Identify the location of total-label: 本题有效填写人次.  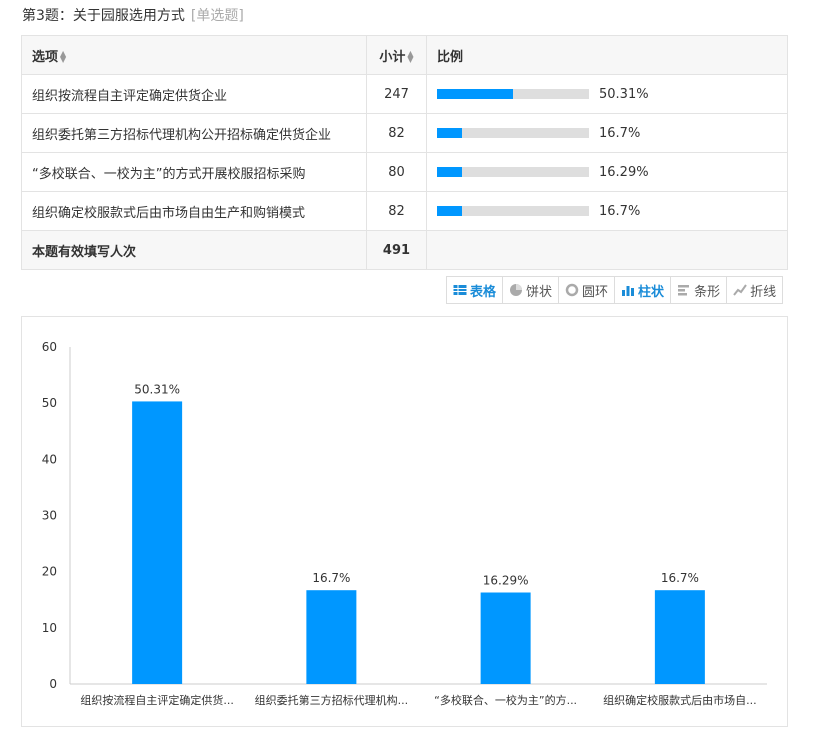
(194, 250).